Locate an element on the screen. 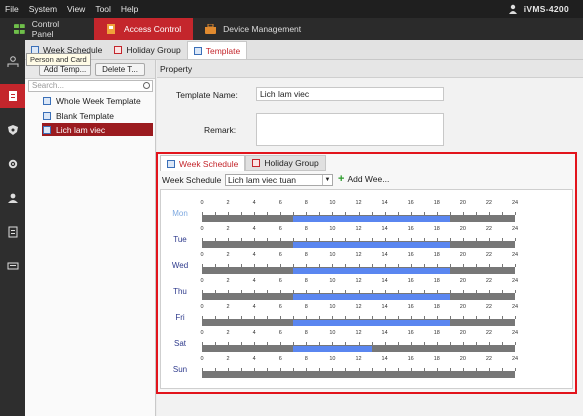 The image size is (583, 416). tab-control-panel: Control Panel is located at coordinates (47, 29).